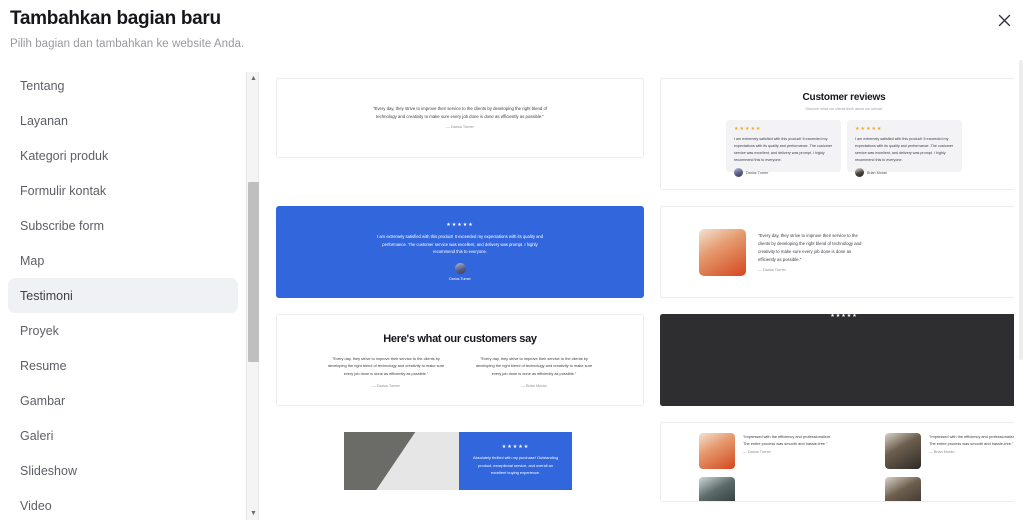  I want to click on sidebar-item-map: Map, so click(123, 260).